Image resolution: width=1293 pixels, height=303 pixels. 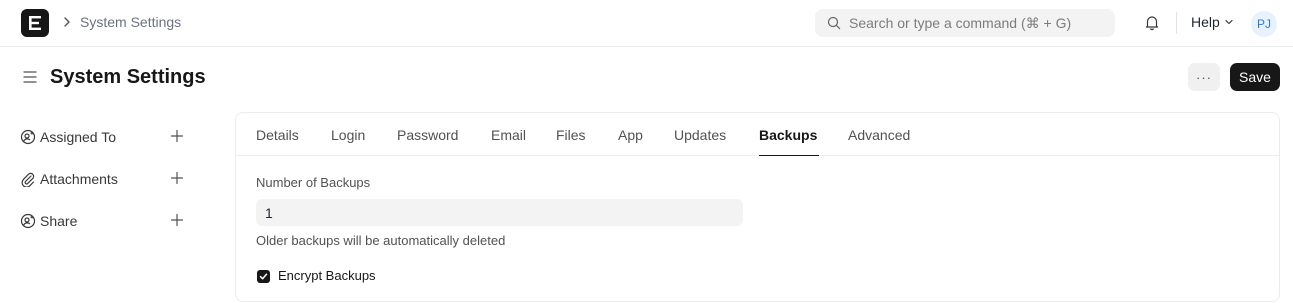 What do you see at coordinates (499, 212) in the screenshot?
I see `number-of-backups-input` at bounding box center [499, 212].